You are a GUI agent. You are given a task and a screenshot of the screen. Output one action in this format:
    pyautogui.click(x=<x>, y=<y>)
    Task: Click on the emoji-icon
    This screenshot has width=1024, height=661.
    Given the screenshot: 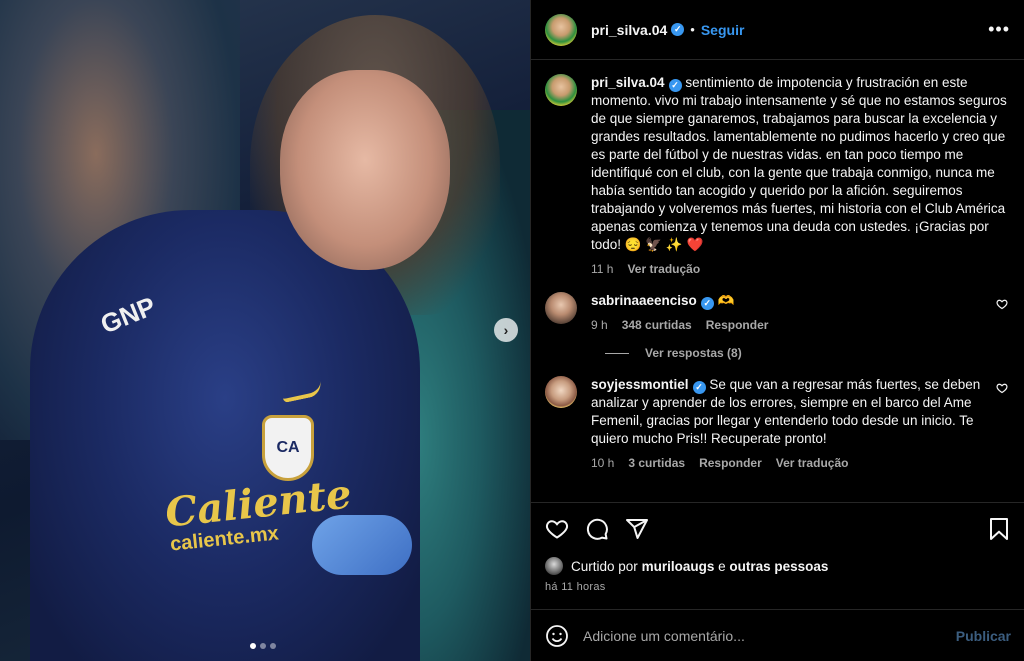 What is the action you would take?
    pyautogui.click(x=557, y=636)
    